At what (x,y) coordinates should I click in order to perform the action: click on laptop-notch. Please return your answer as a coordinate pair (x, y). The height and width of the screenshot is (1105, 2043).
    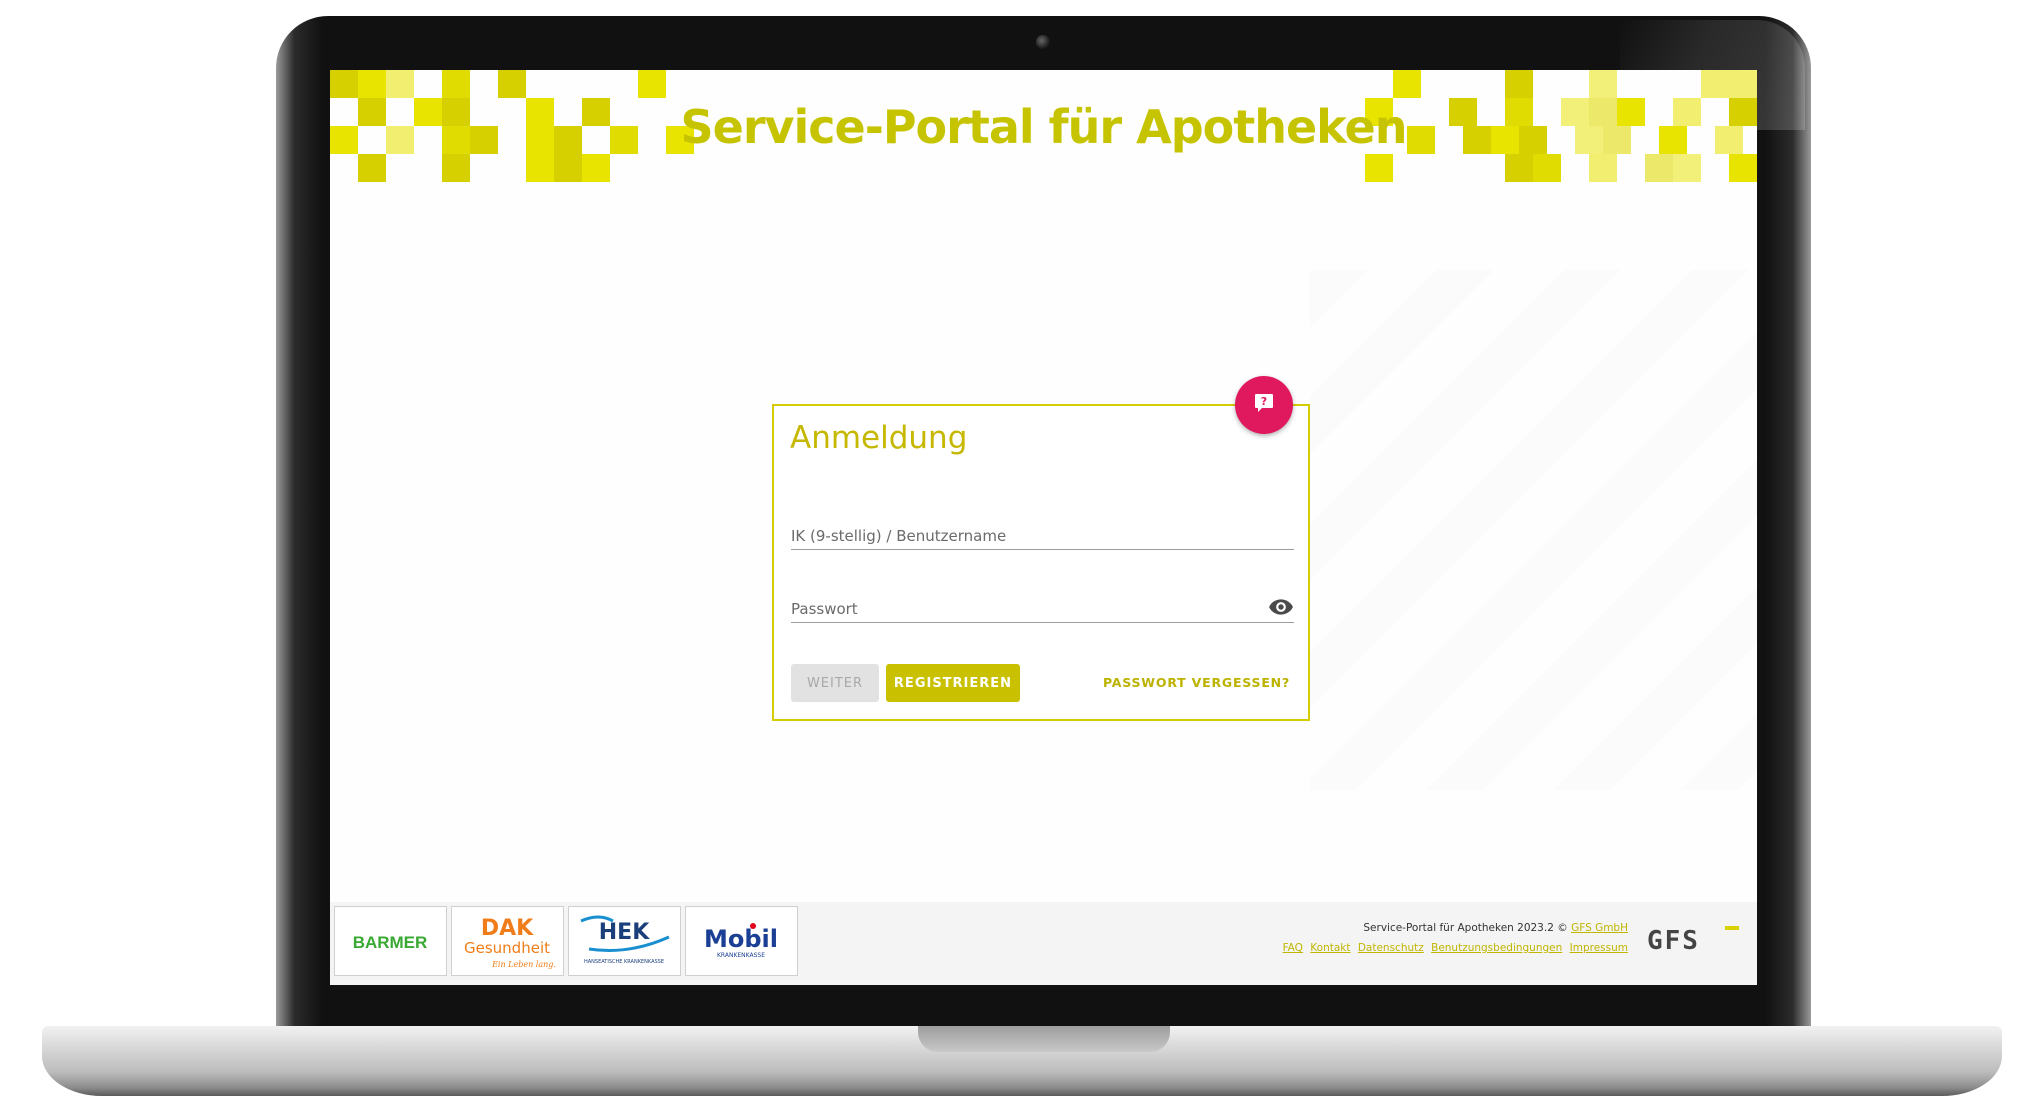
    Looking at the image, I should click on (1044, 1039).